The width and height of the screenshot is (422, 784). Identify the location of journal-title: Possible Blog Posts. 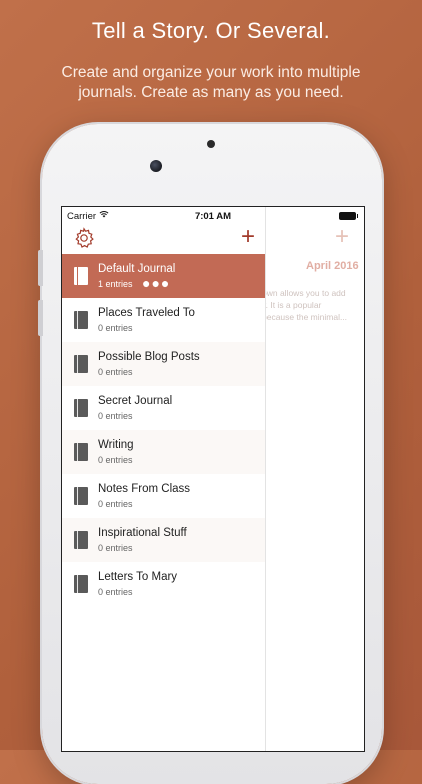
(149, 357).